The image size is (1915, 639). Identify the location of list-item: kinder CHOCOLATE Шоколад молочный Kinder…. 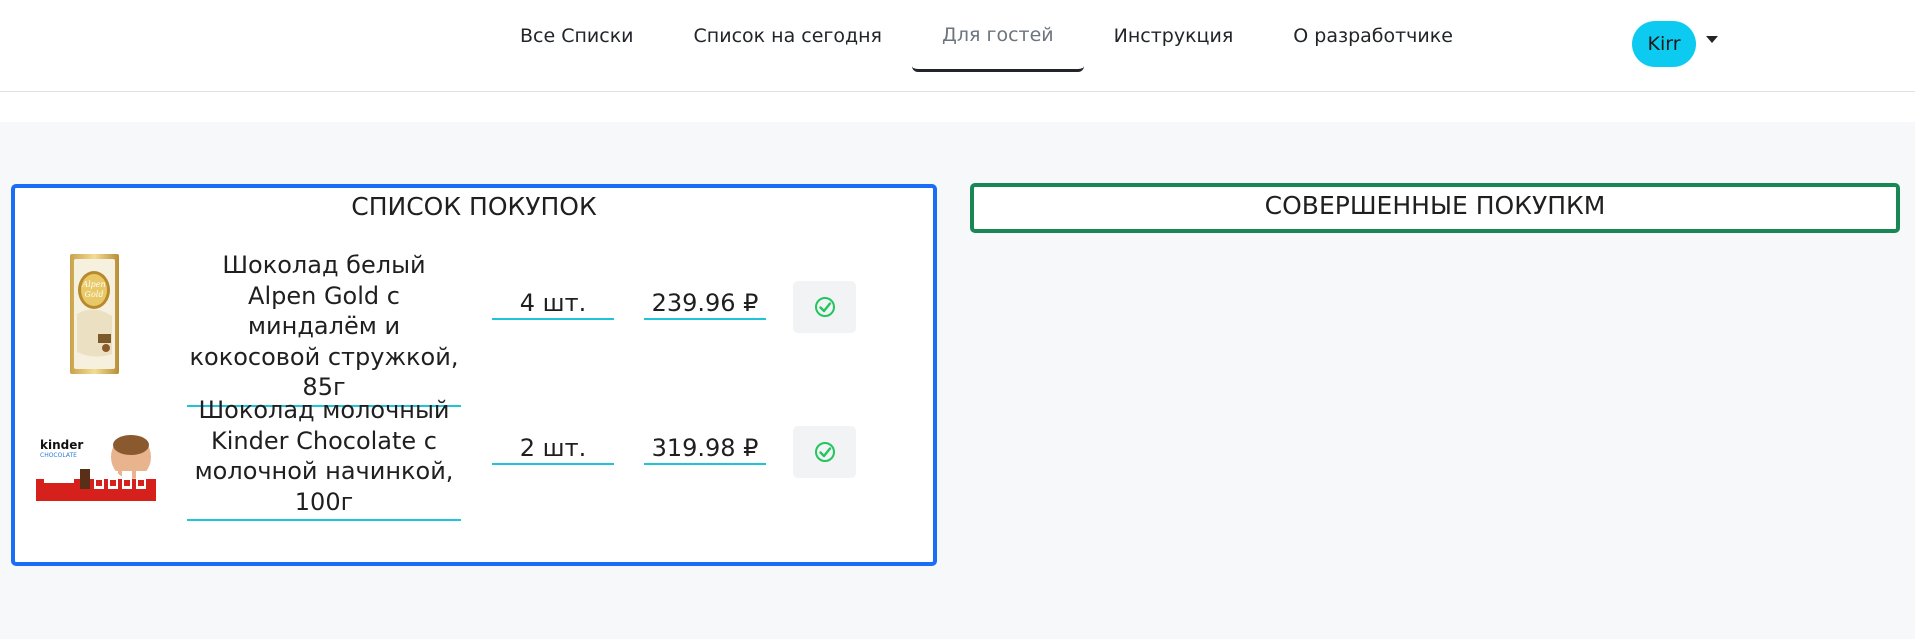
(474, 469).